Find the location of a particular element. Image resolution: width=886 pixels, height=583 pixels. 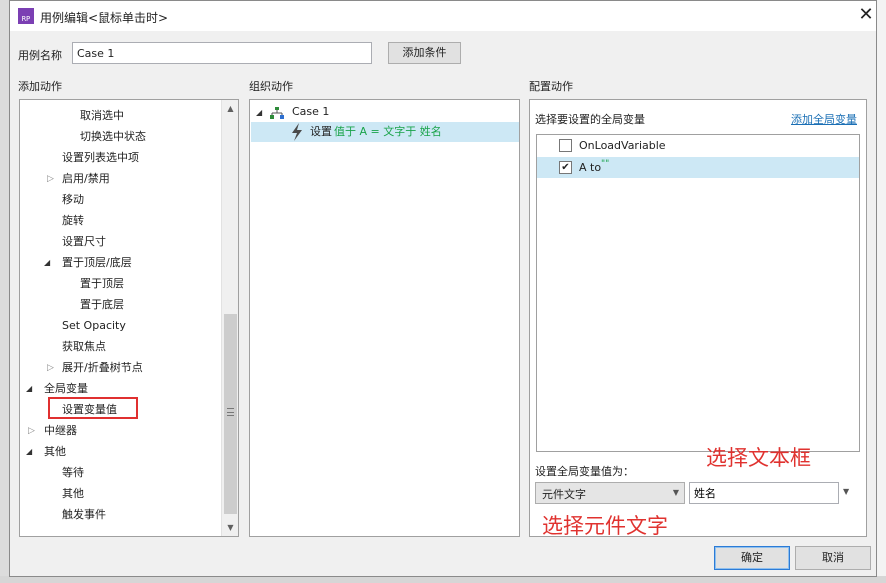

tree-item-repeater: 中继器 is located at coordinates (60, 430).